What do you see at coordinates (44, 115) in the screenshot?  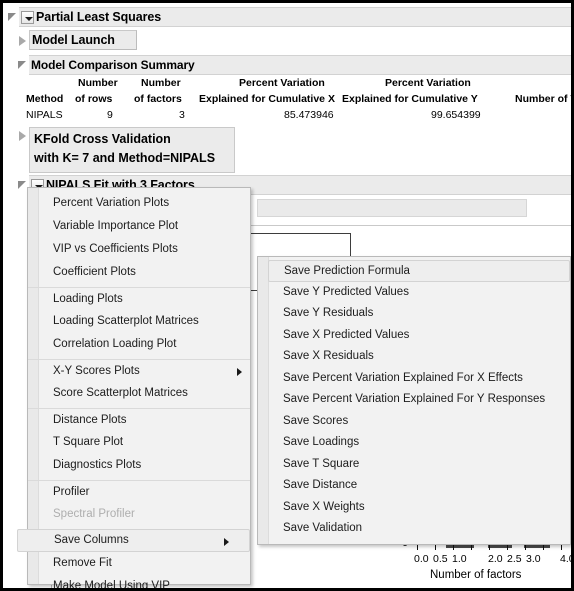 I see `cell-method: NIPALS` at bounding box center [44, 115].